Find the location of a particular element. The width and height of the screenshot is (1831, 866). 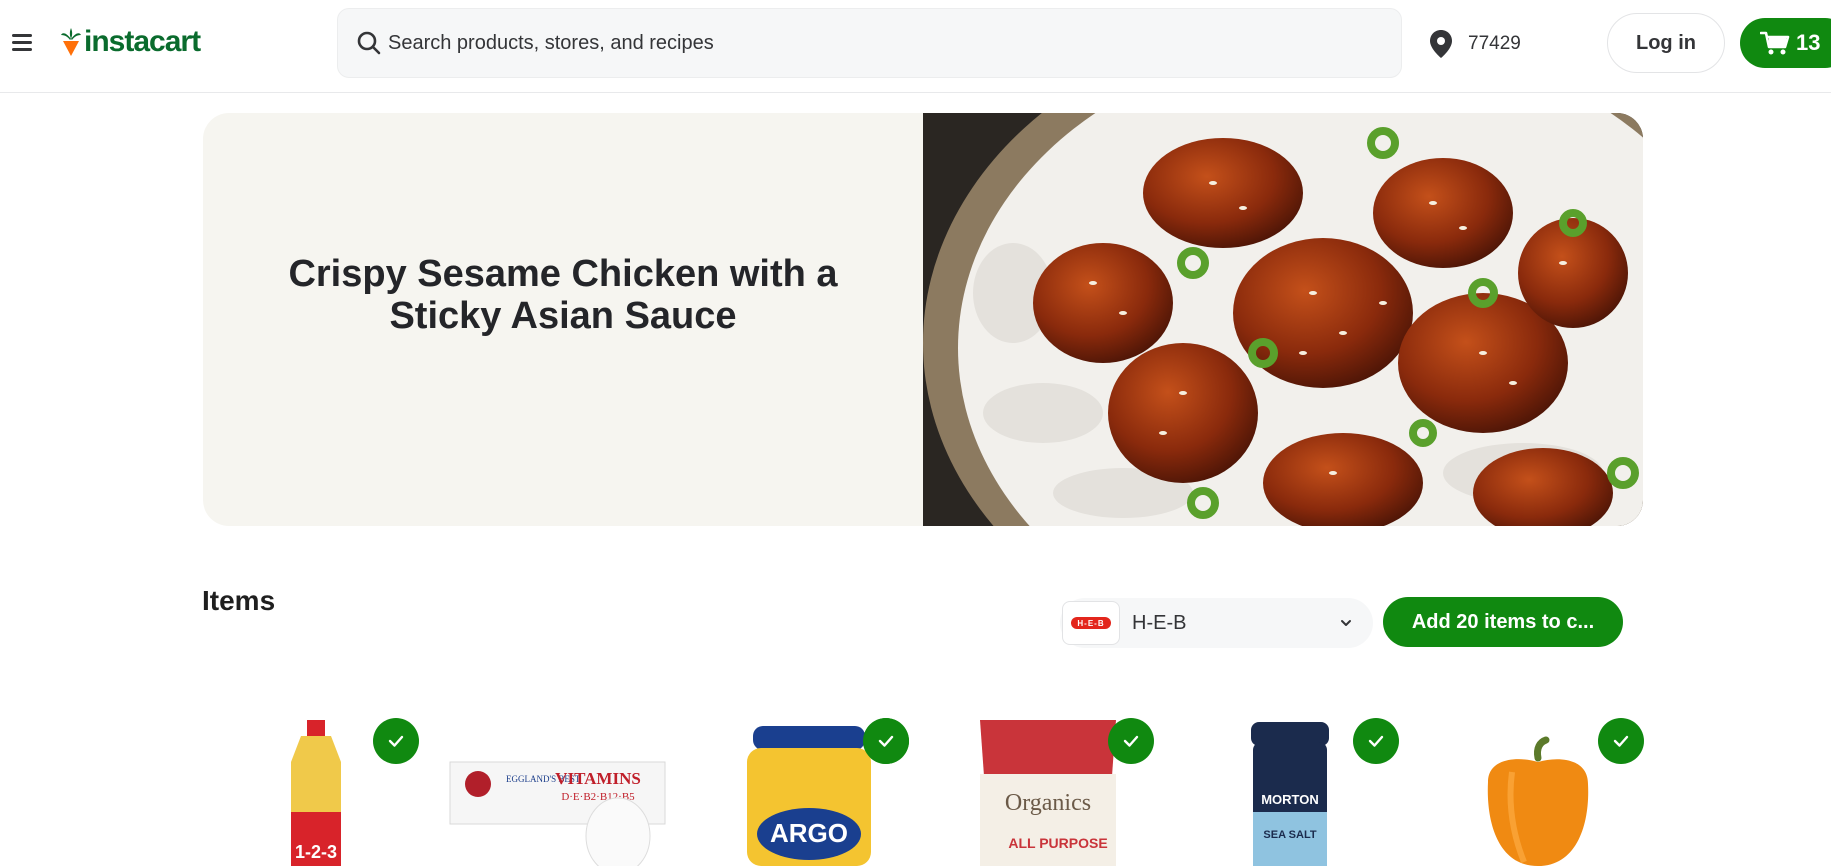

cart-button: 13 is located at coordinates (1785, 43).